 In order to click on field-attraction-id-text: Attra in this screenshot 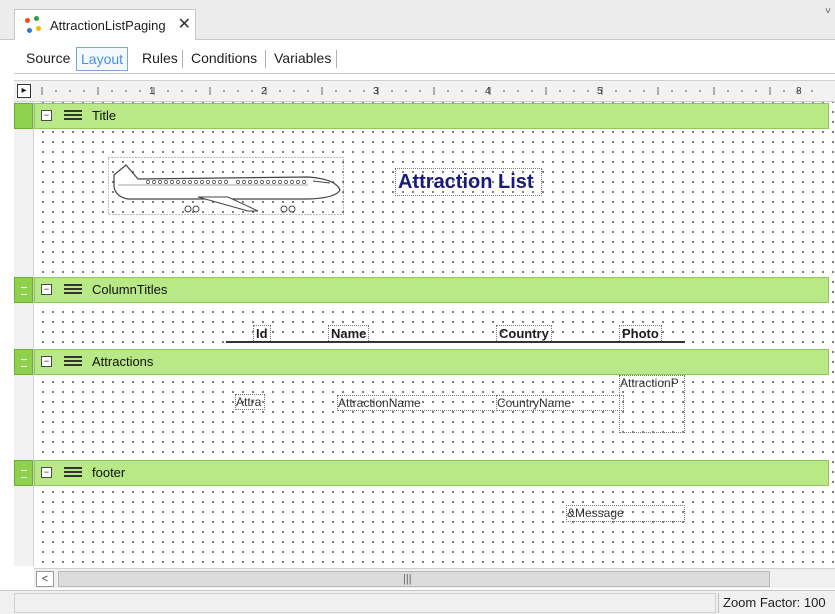, I will do `click(249, 402)`.